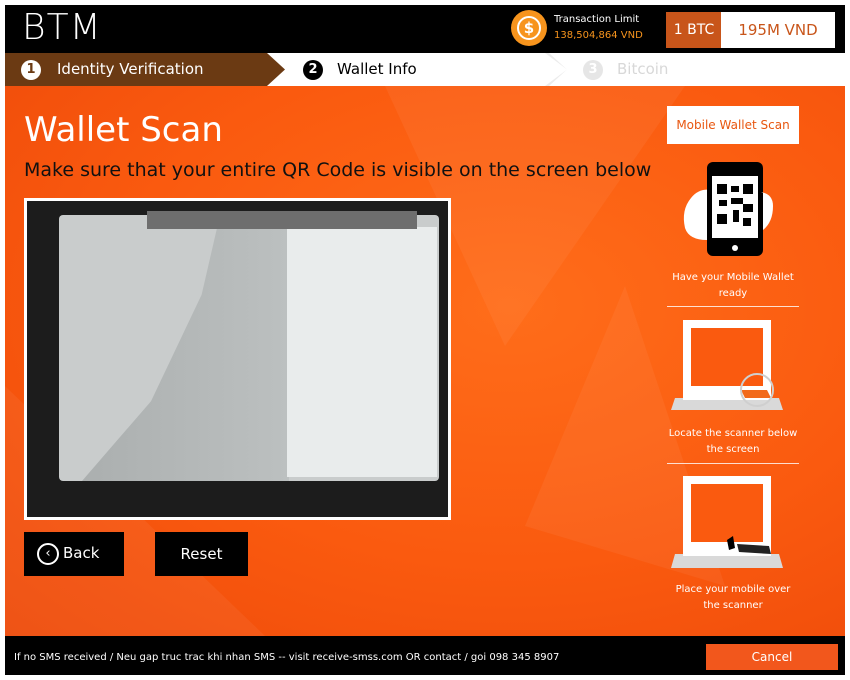 The width and height of the screenshot is (850, 680). What do you see at coordinates (728, 209) in the screenshot?
I see `phone-qr-icon` at bounding box center [728, 209].